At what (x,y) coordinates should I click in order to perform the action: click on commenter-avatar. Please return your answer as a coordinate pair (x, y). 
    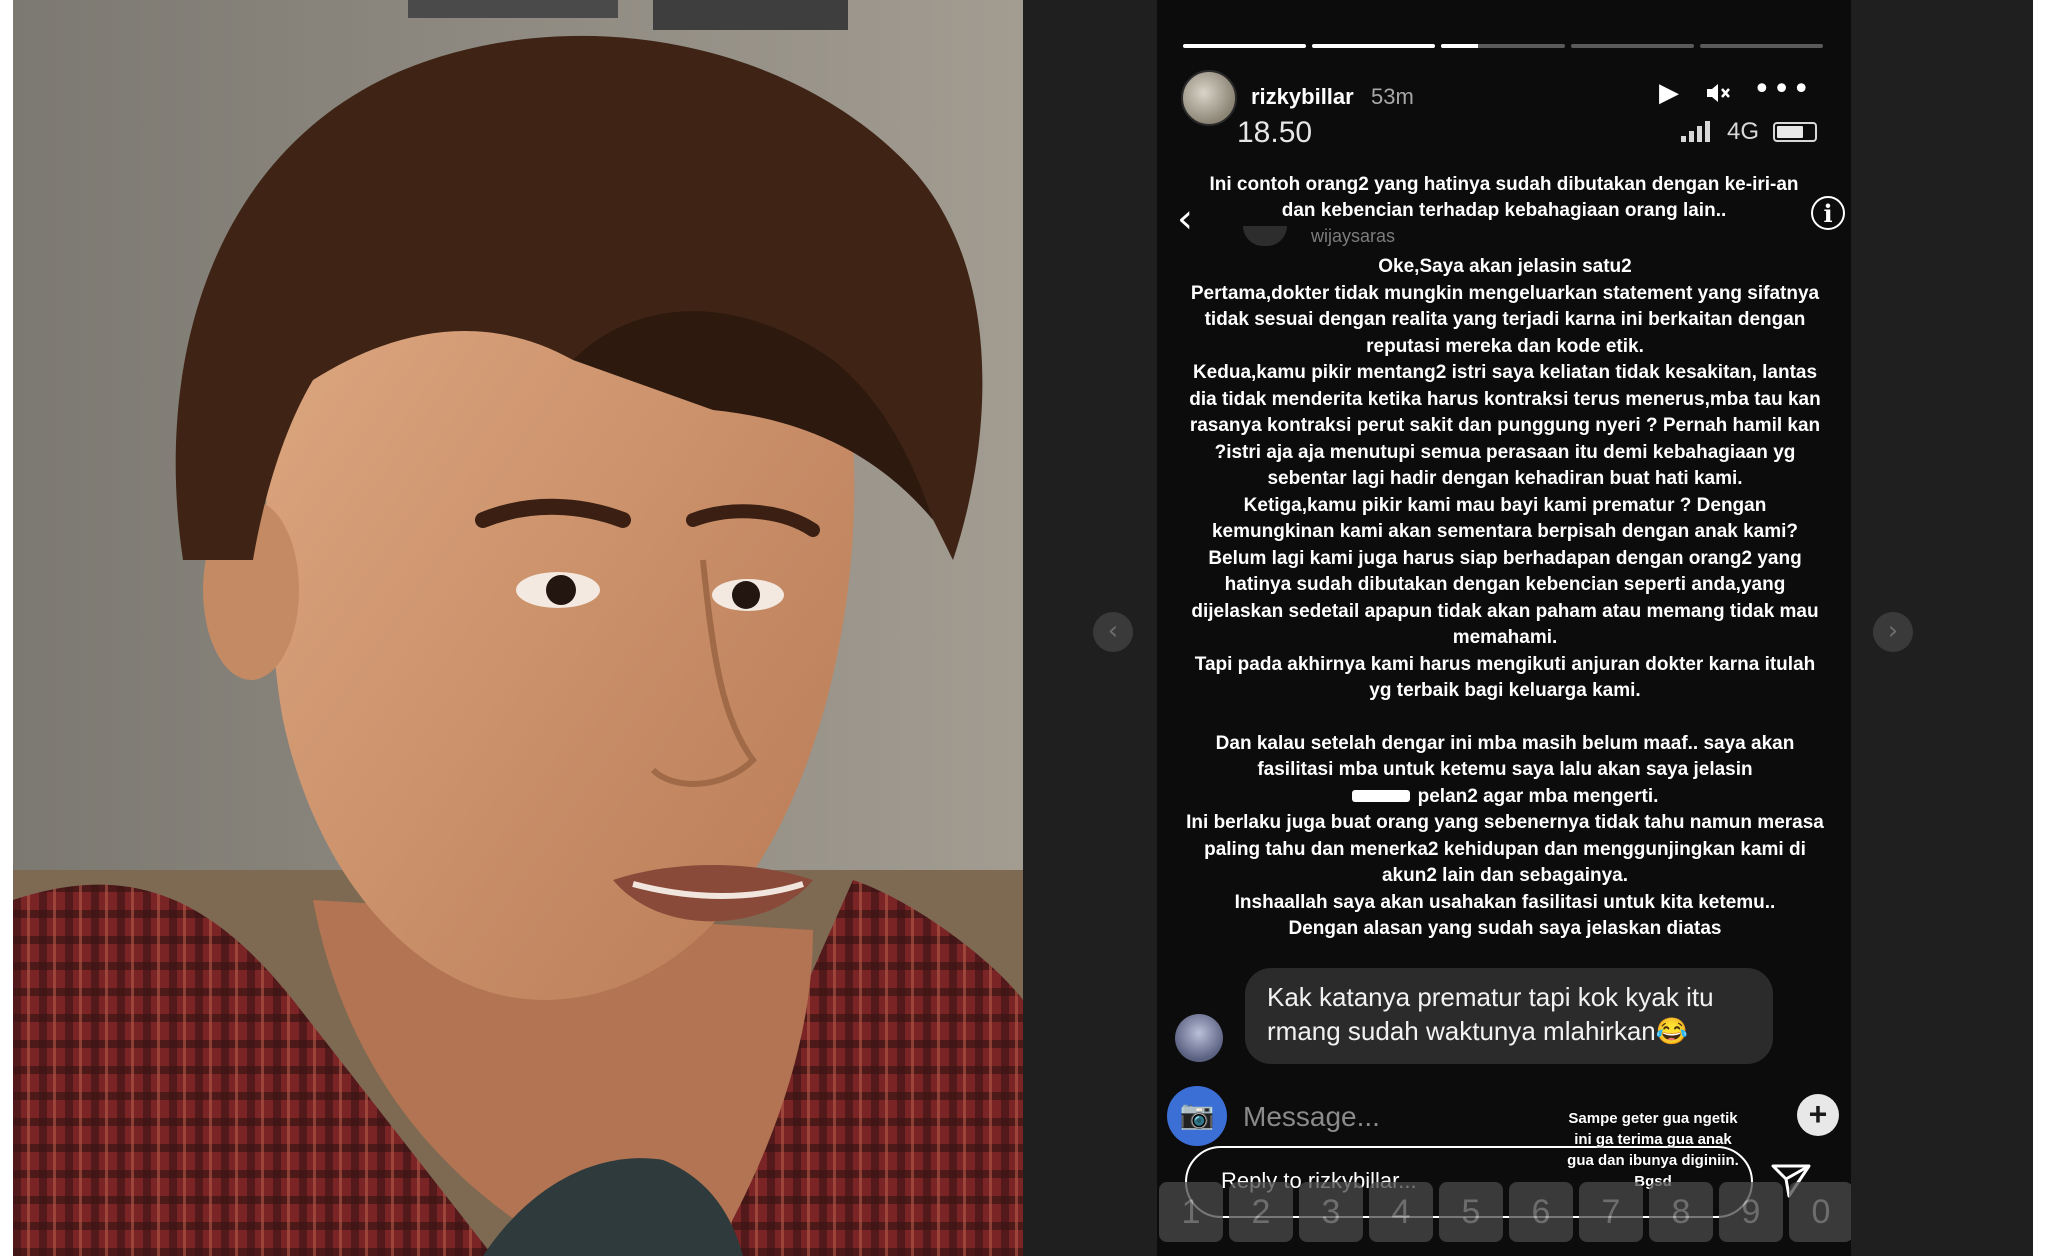
    Looking at the image, I should click on (1265, 236).